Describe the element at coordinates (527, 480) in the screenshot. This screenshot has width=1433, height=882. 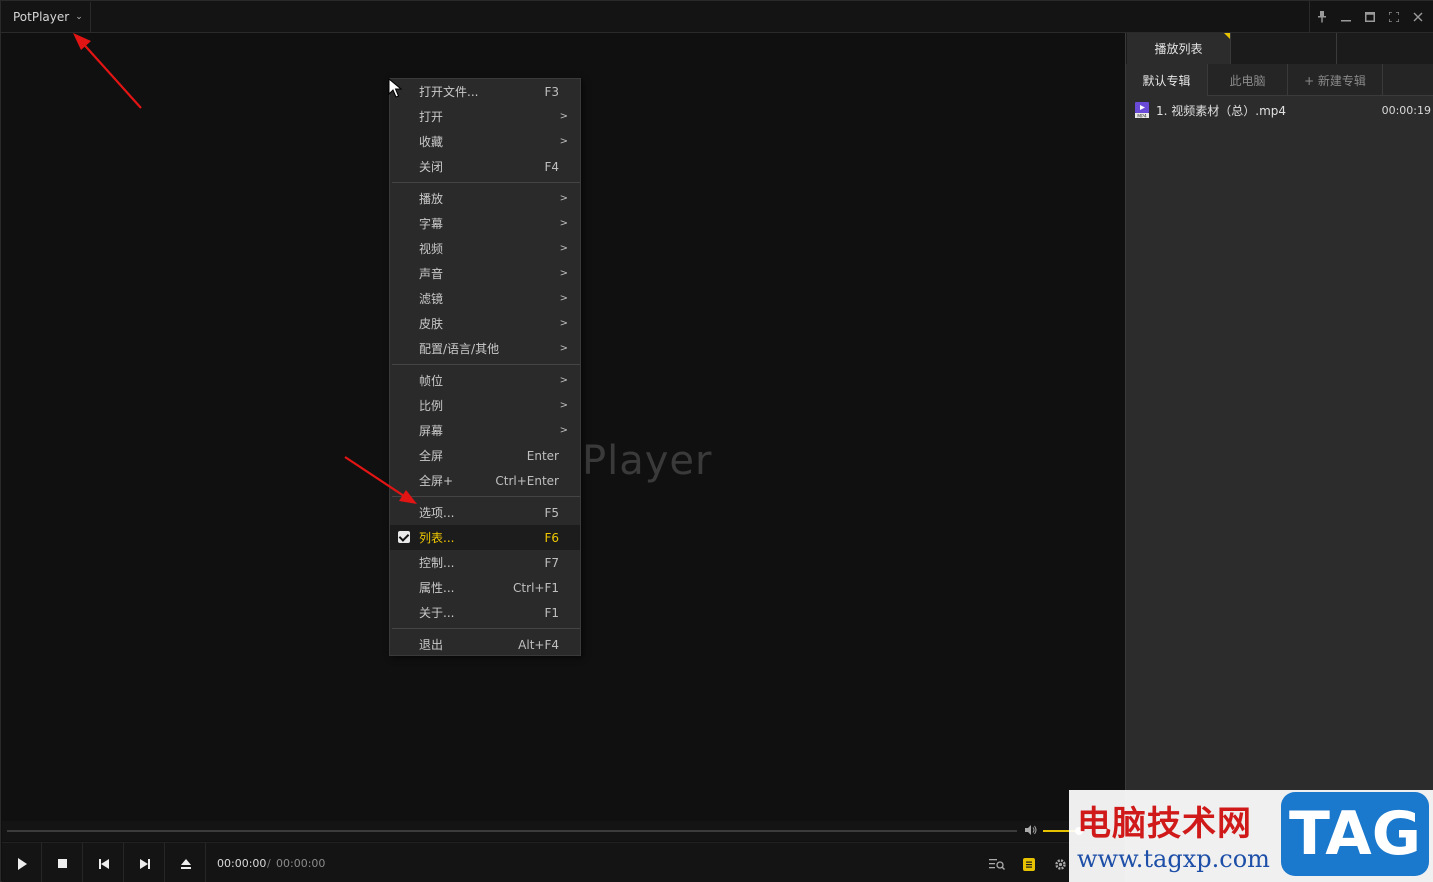
I see `menu-item-shortcut: Ctrl+Enter` at that location.